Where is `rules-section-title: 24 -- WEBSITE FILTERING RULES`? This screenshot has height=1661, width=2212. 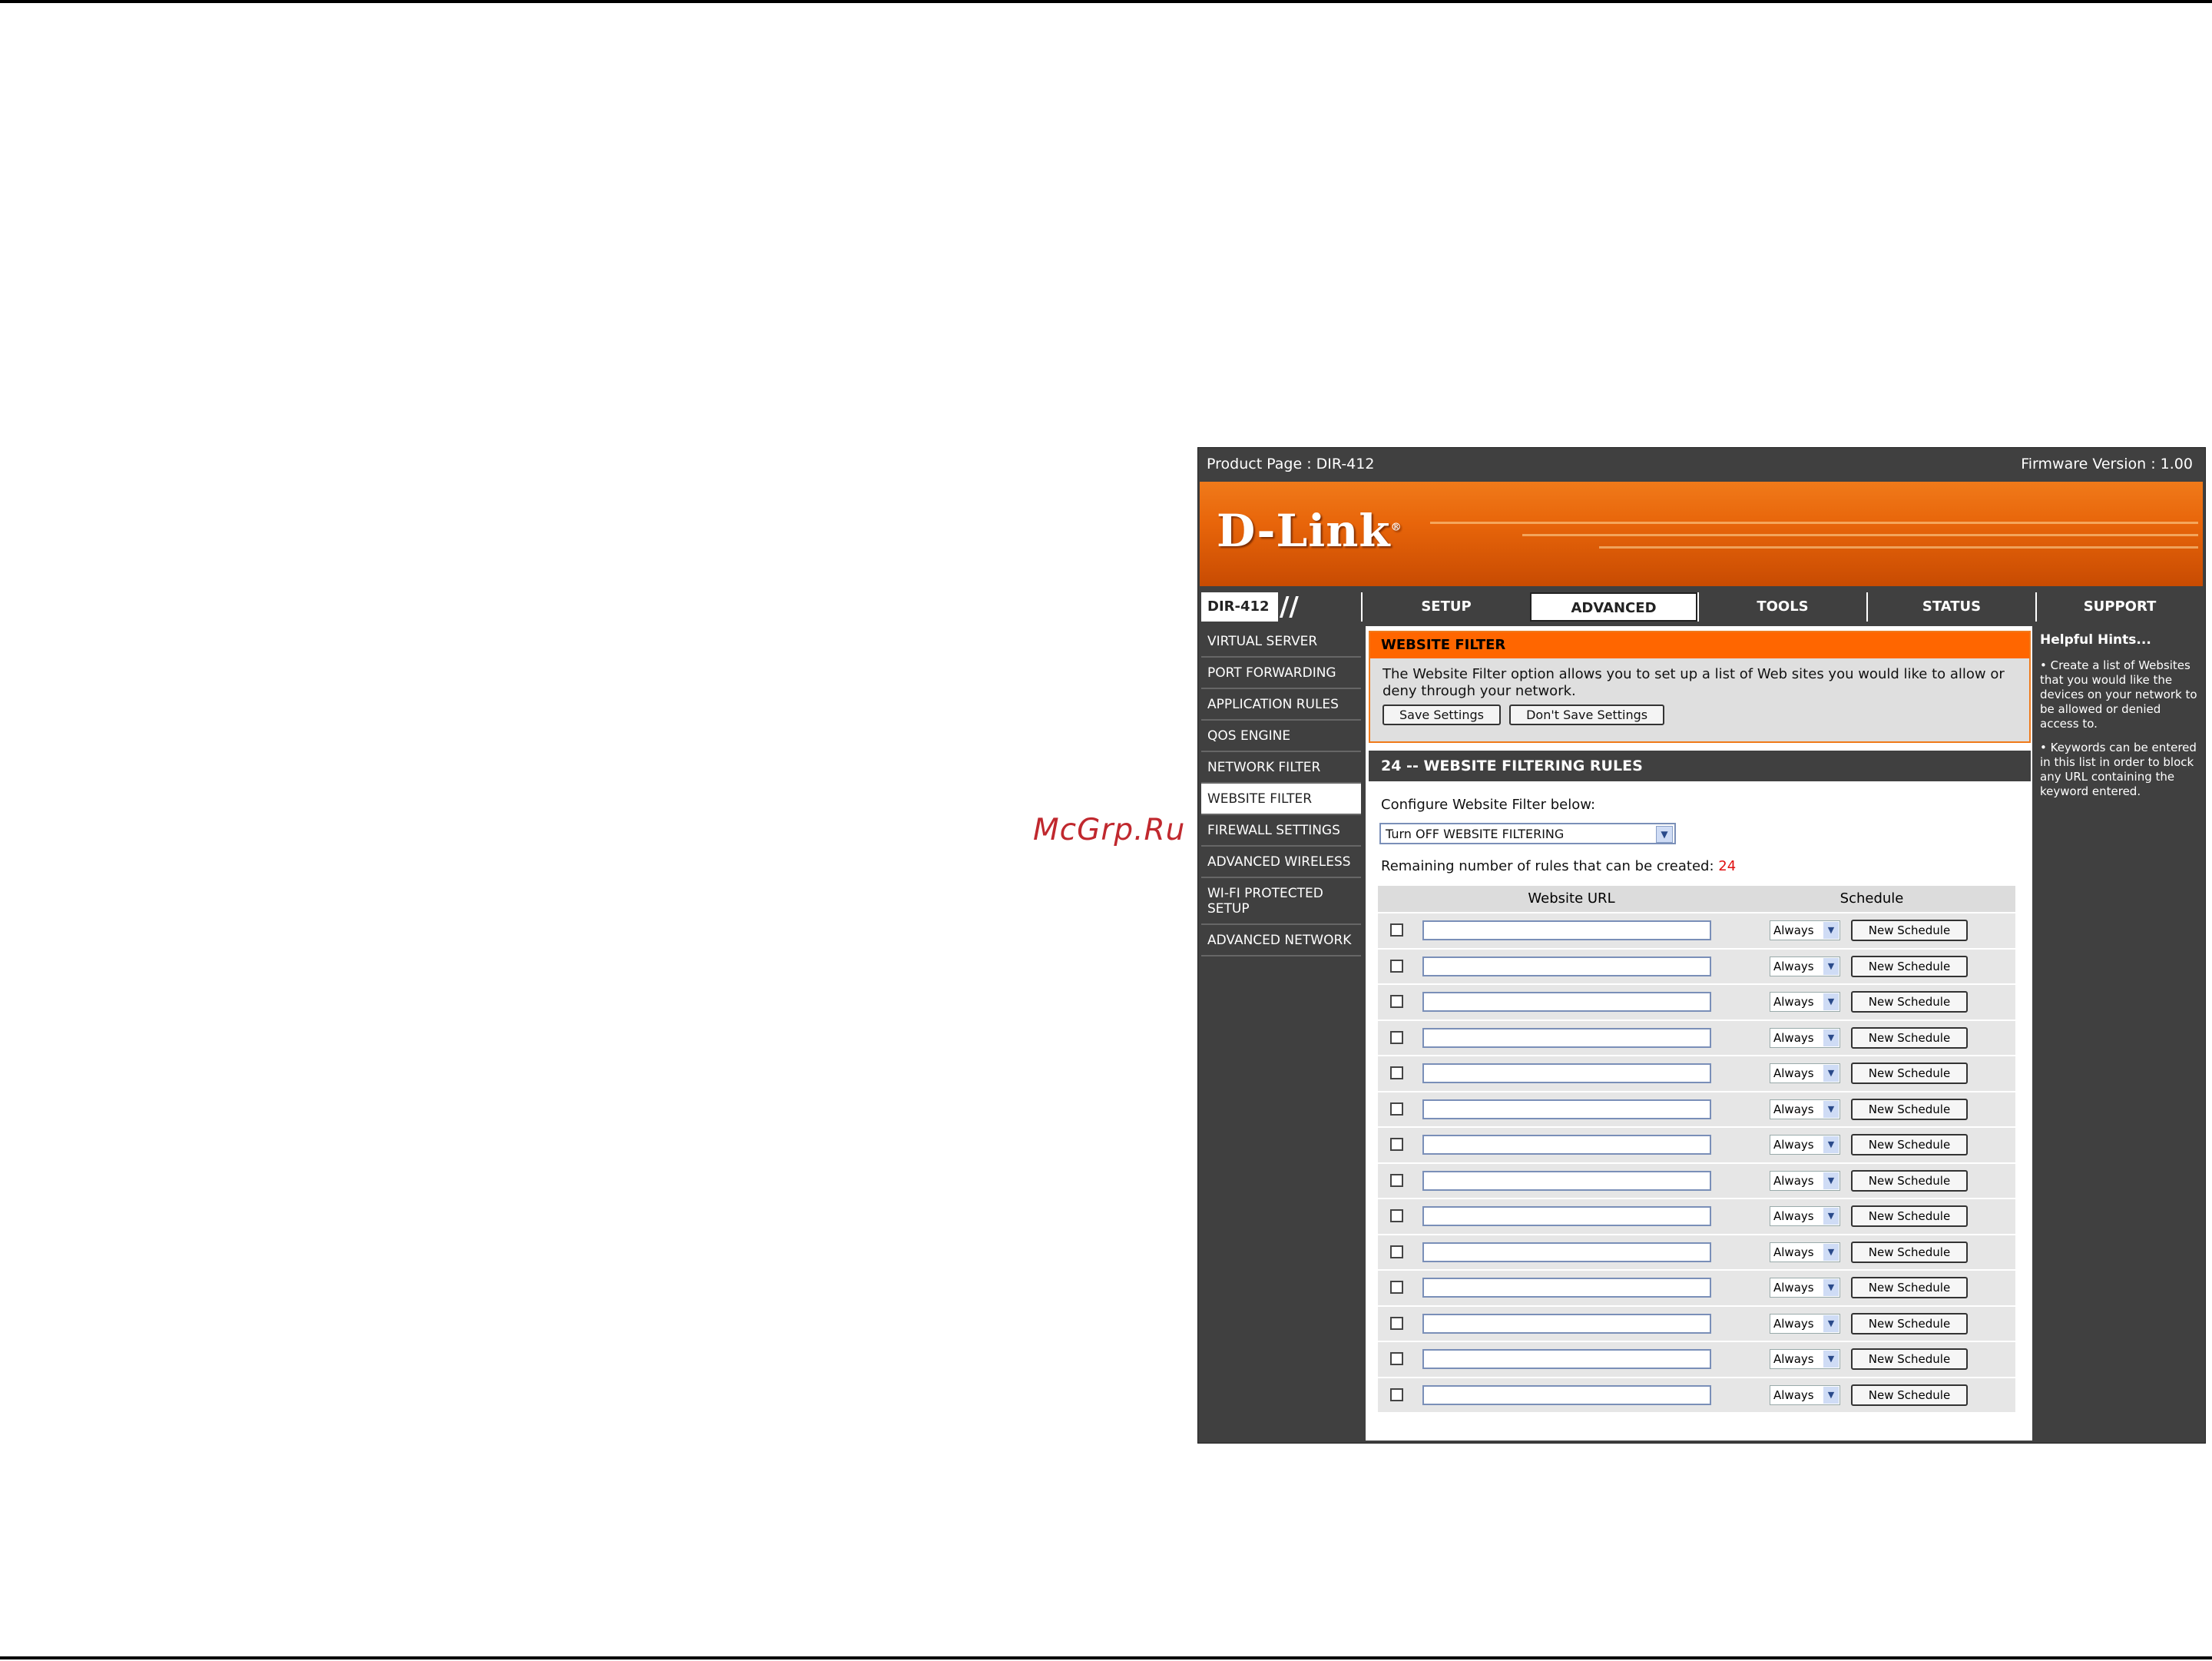 rules-section-title: 24 -- WEBSITE FILTERING RULES is located at coordinates (1700, 766).